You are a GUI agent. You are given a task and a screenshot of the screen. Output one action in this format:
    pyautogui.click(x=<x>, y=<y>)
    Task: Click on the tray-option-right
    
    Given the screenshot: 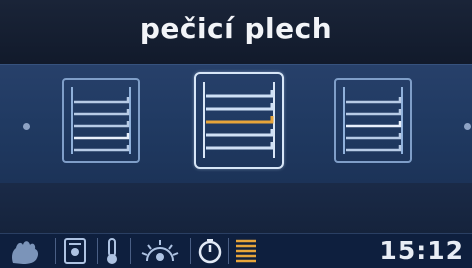 What is the action you would take?
    pyautogui.click(x=373, y=120)
    